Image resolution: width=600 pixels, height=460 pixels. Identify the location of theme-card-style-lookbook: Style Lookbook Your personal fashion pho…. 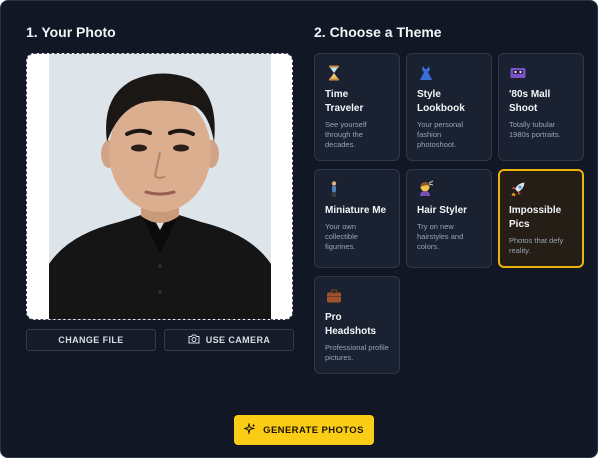
(449, 107).